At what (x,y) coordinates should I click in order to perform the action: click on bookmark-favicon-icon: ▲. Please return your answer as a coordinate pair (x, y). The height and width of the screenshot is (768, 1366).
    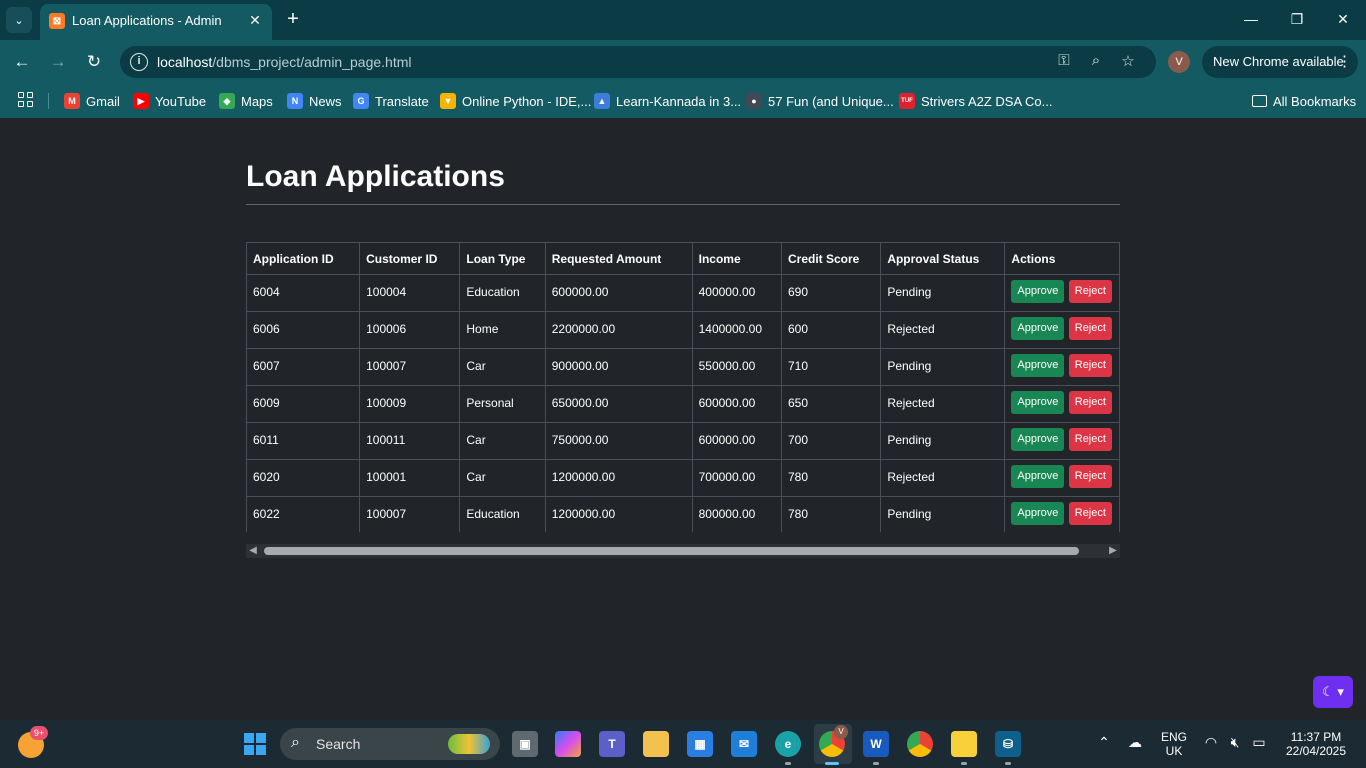
    Looking at the image, I should click on (602, 101).